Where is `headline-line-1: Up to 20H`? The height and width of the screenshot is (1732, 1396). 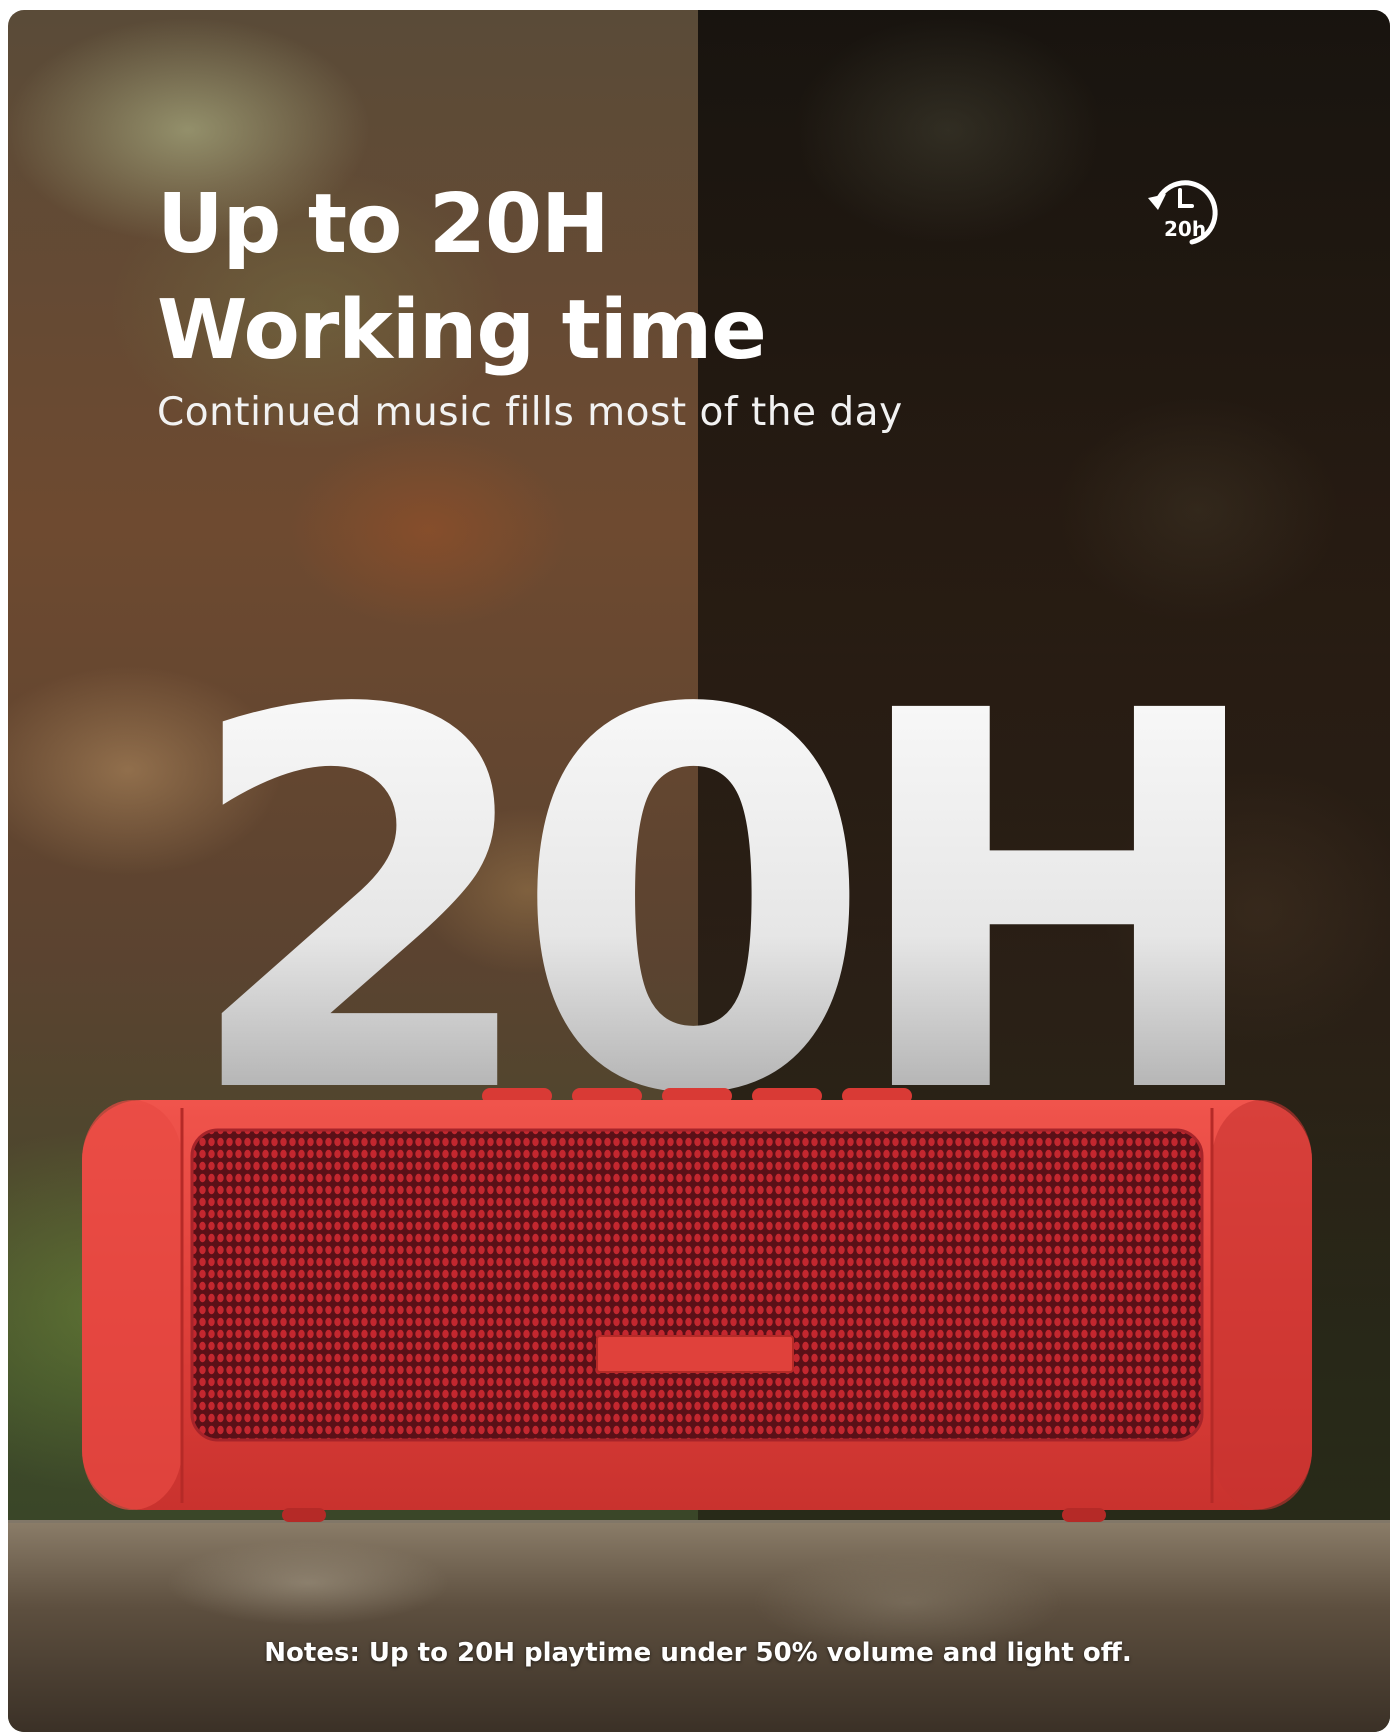 headline-line-1: Up to 20H is located at coordinates (383, 224).